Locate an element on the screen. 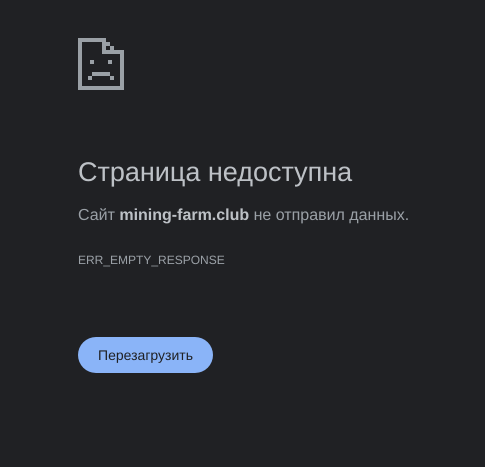  page-title: Страница недоступна is located at coordinates (215, 172).